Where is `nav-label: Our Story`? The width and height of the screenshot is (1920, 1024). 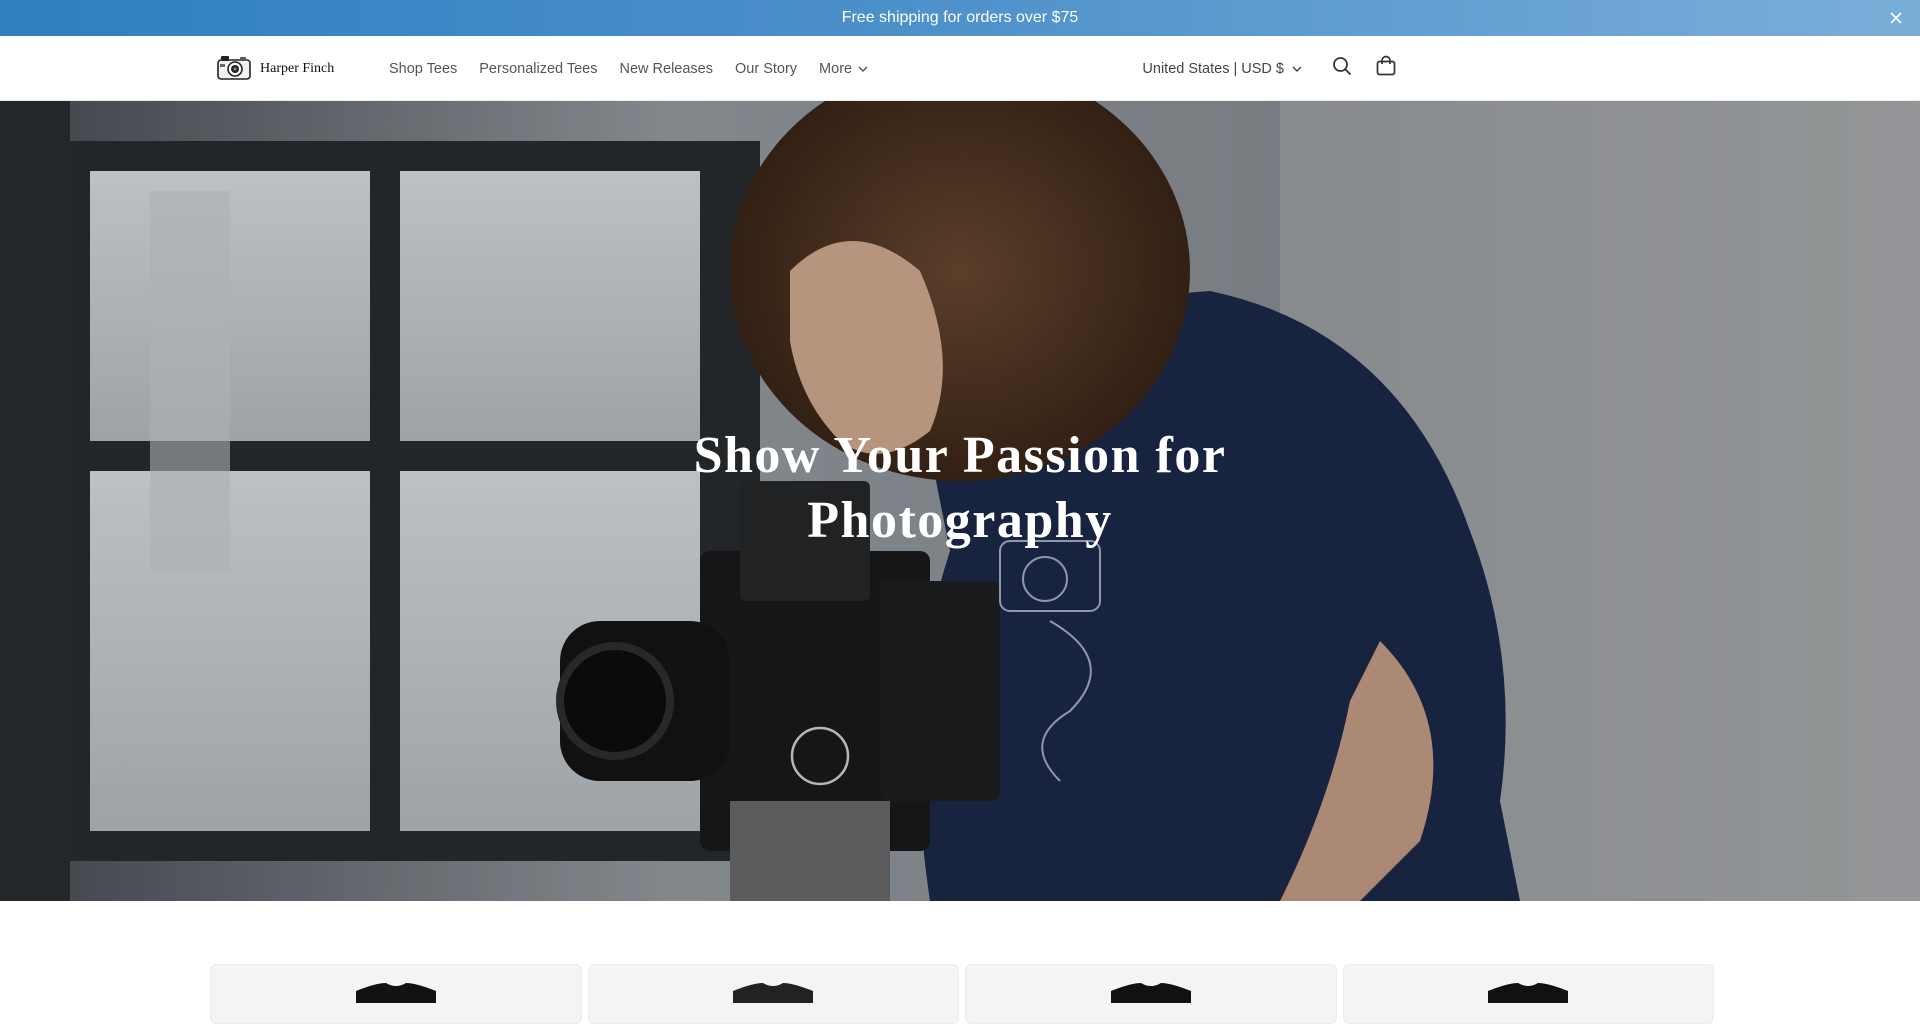
nav-label: Our Story is located at coordinates (766, 68).